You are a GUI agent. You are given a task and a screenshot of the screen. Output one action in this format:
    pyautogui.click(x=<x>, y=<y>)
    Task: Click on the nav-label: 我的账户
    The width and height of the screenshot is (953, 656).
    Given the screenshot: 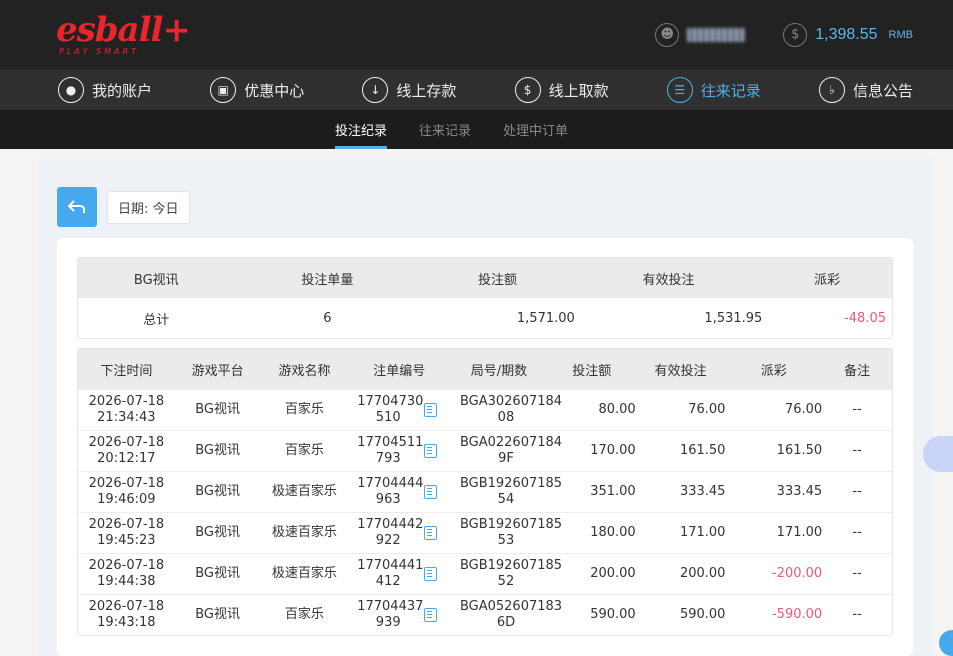 What is the action you would take?
    pyautogui.click(x=122, y=90)
    